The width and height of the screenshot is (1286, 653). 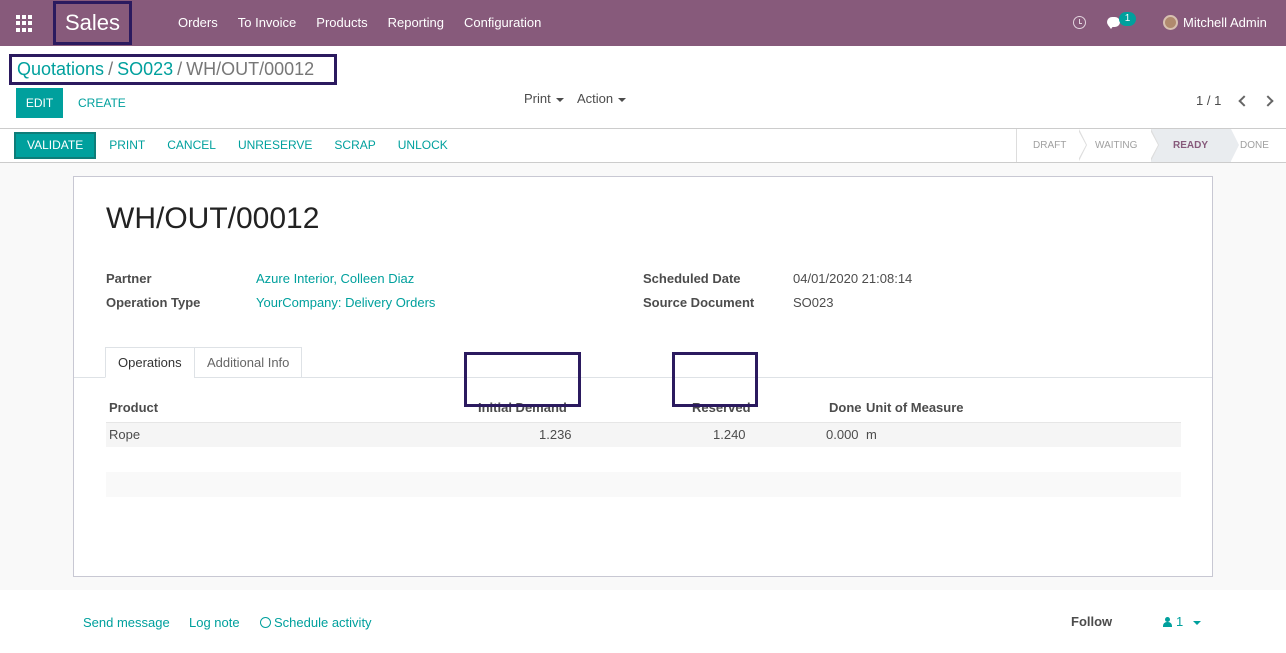 I want to click on breadcrumb-quotations: Quotations, so click(x=60, y=69).